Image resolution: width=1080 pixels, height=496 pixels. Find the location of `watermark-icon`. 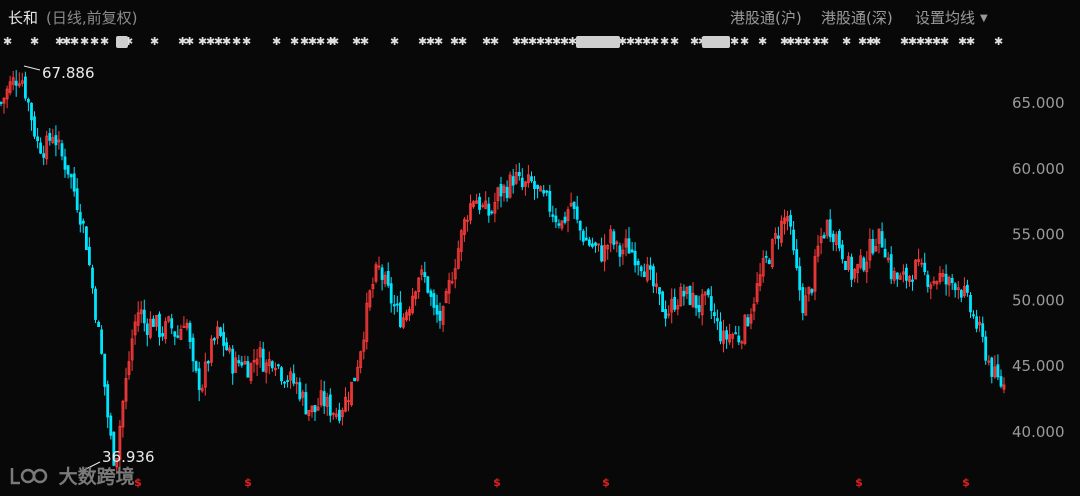

watermark-icon is located at coordinates (29, 475).